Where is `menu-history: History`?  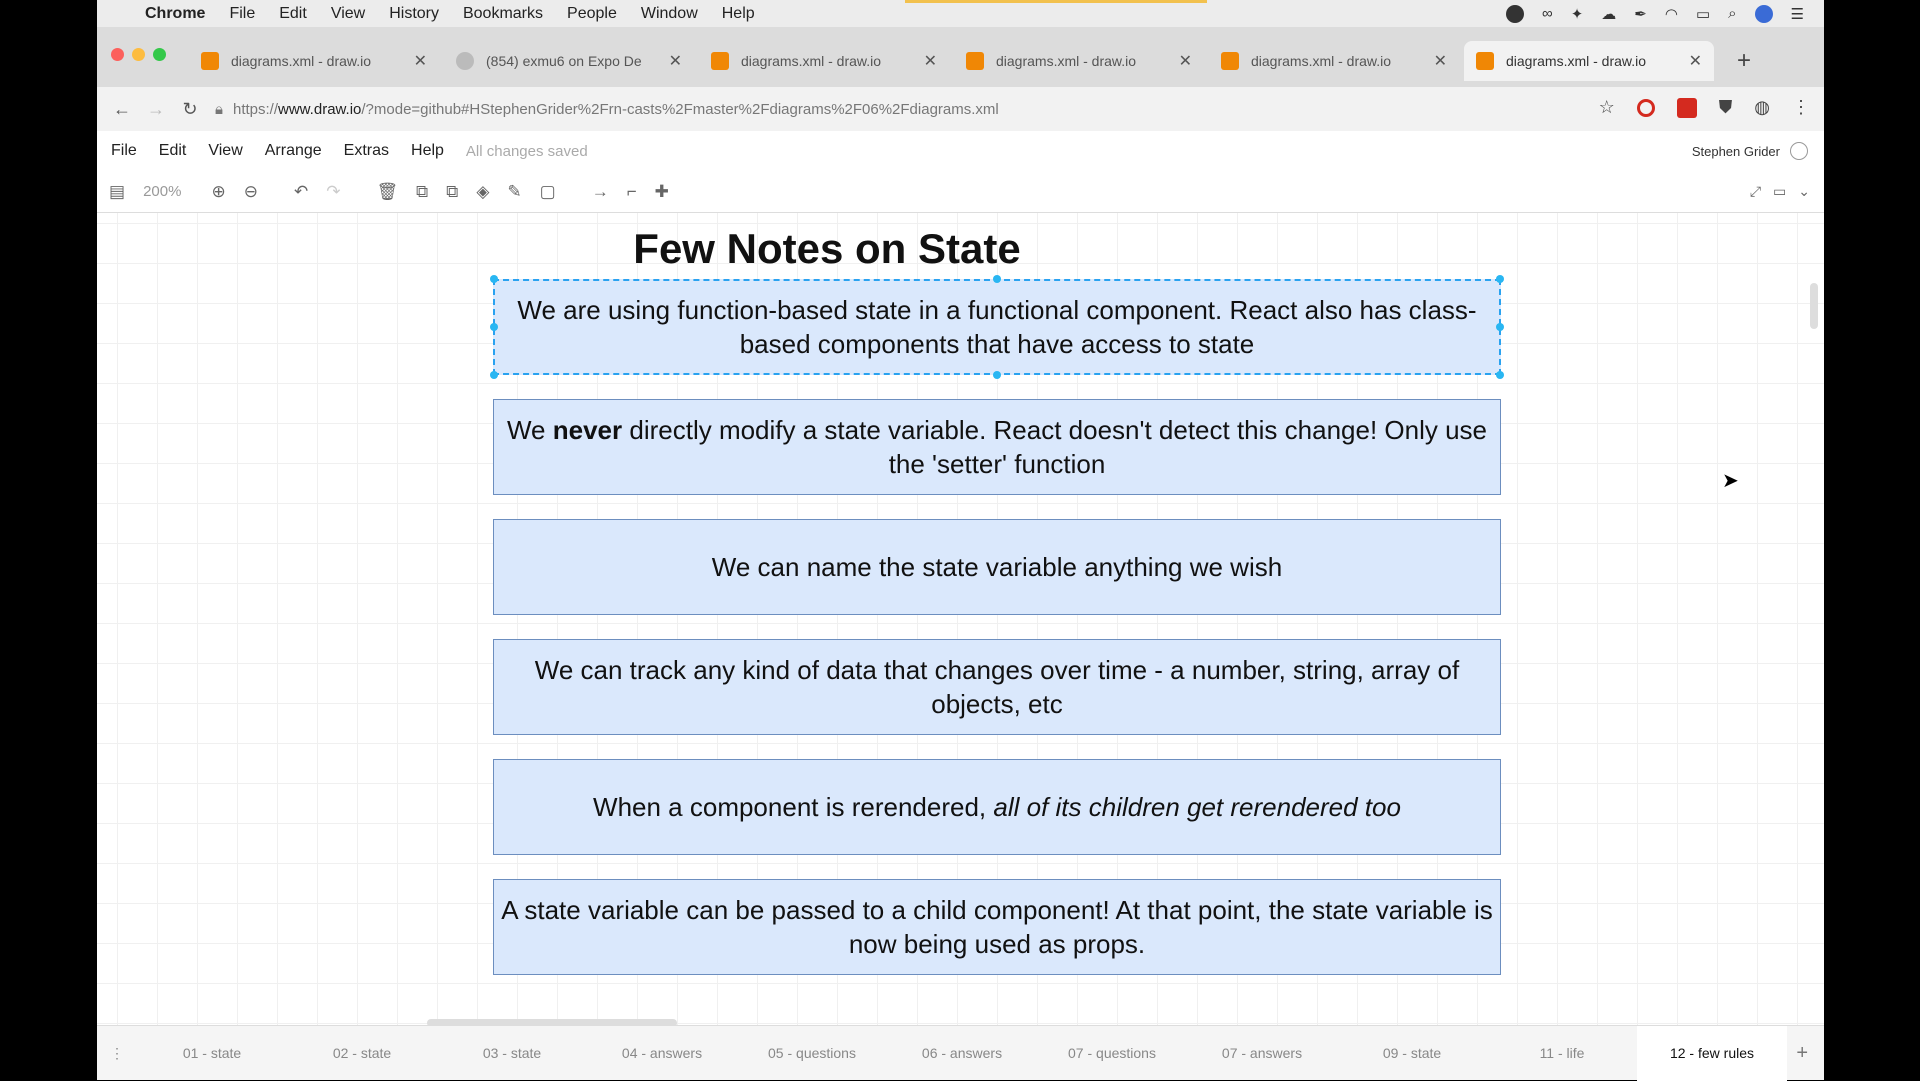 menu-history: History is located at coordinates (414, 14).